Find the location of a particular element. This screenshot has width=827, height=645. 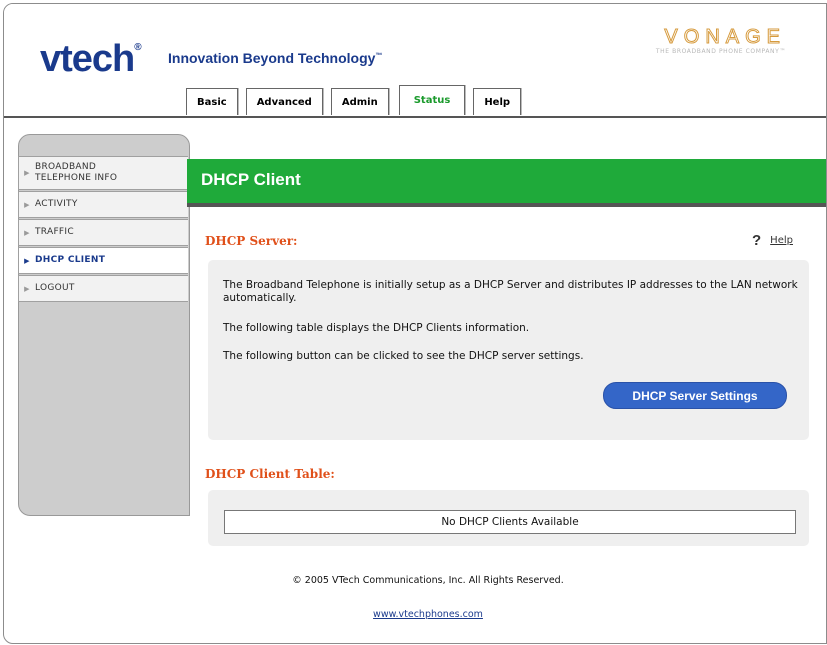

help-area: ? Help is located at coordinates (772, 240).